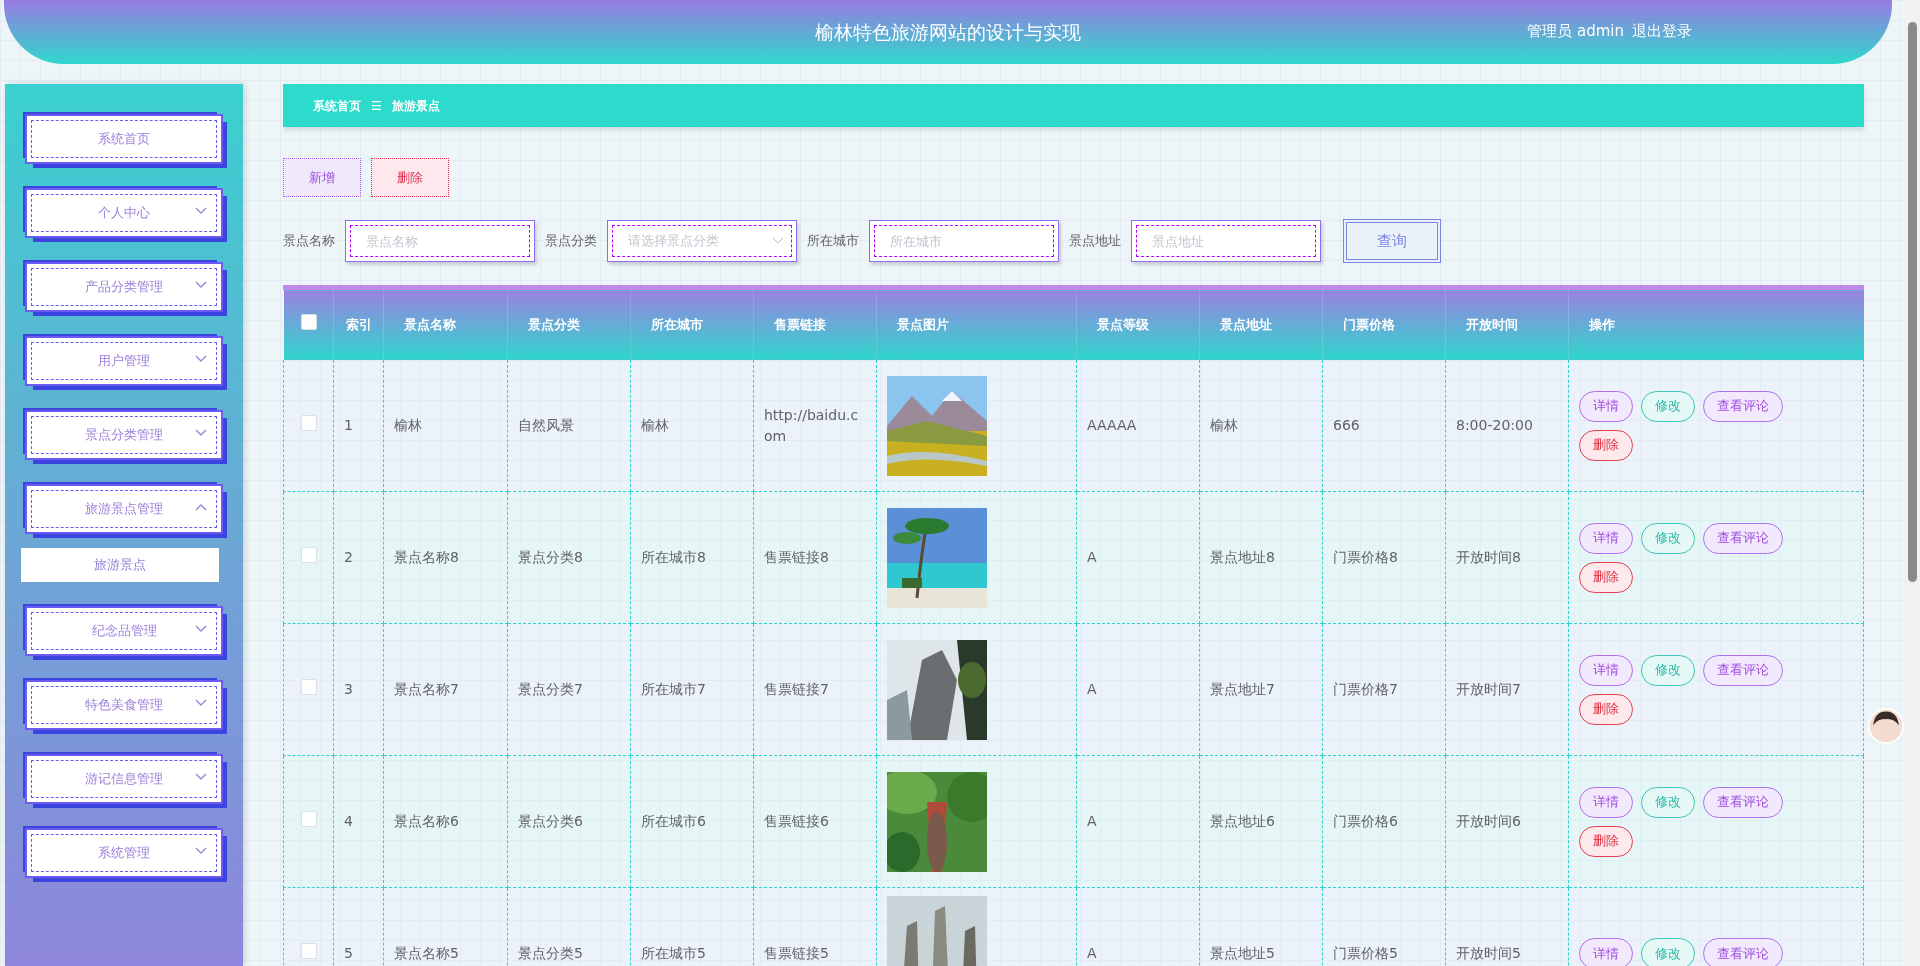 The image size is (1920, 966). What do you see at coordinates (348, 821) in the screenshot?
I see `table-cell: 4` at bounding box center [348, 821].